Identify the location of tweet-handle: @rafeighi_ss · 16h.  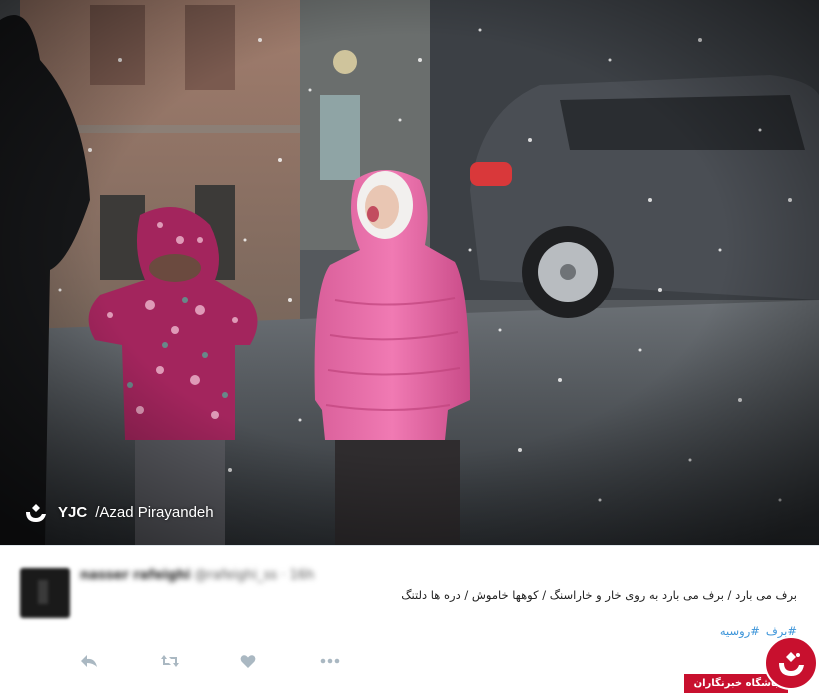
(254, 575).